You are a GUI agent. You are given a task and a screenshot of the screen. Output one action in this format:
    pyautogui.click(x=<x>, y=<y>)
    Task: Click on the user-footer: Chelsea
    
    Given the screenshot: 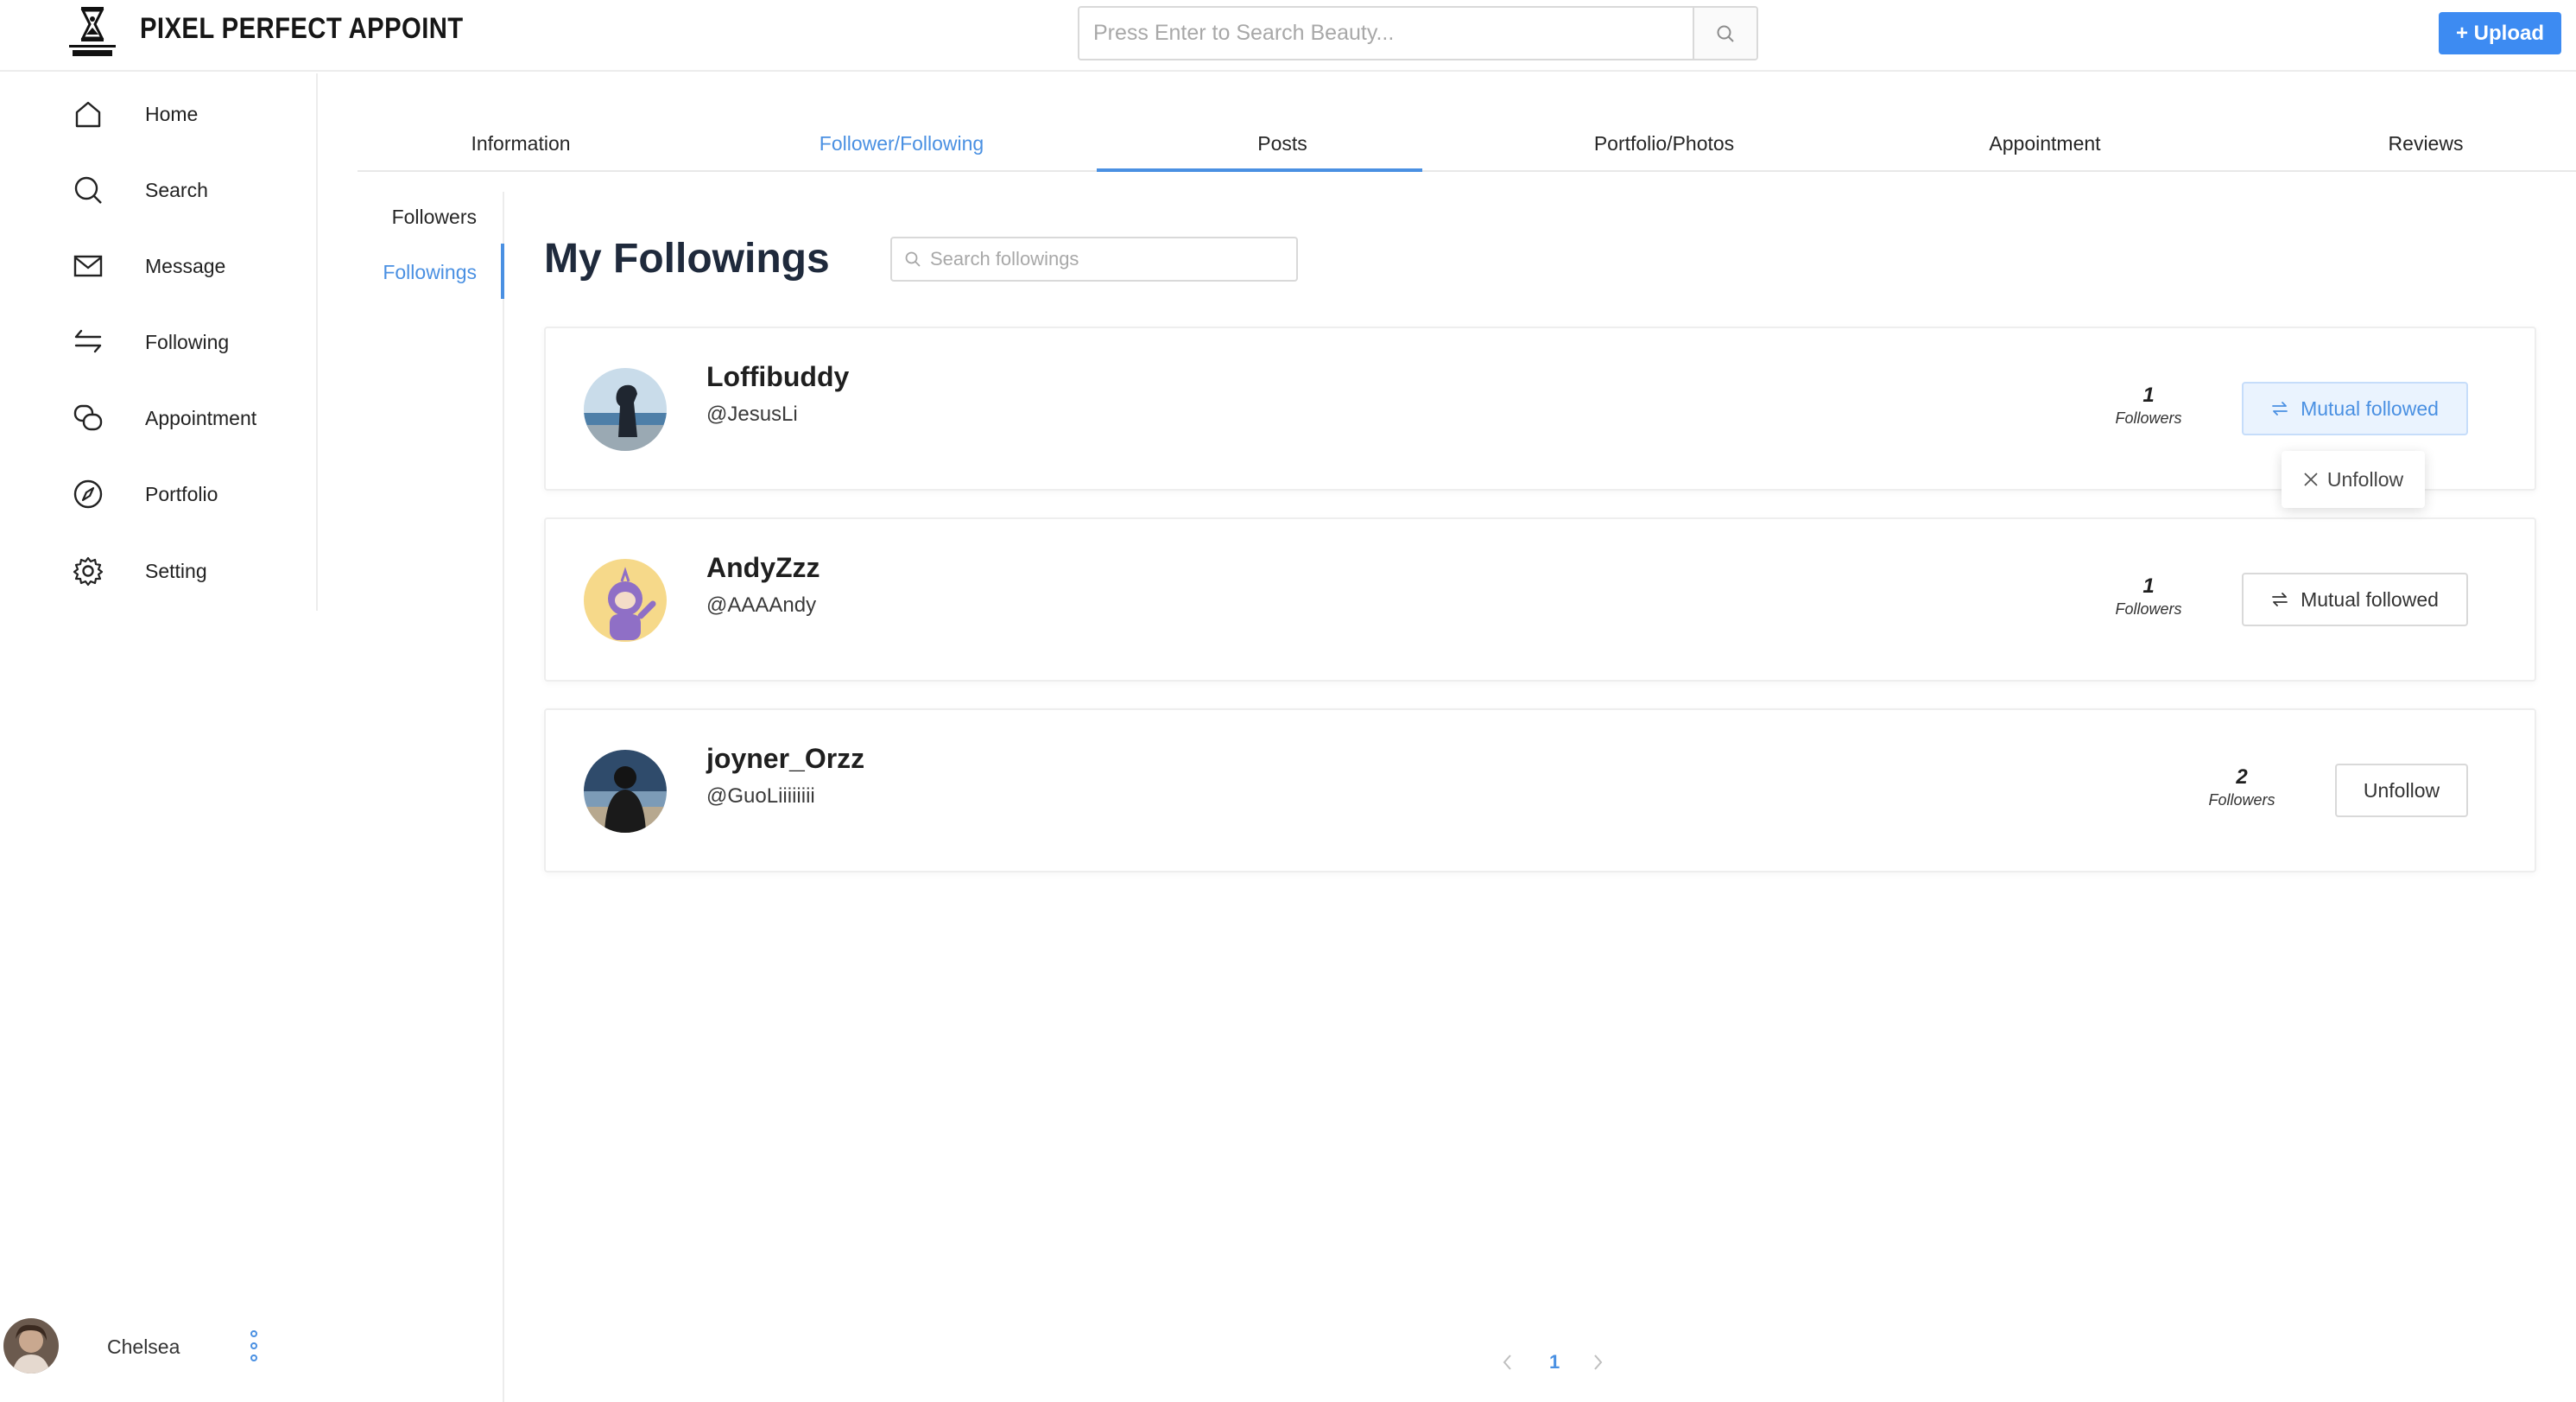 What is the action you would take?
    pyautogui.click(x=159, y=1352)
    